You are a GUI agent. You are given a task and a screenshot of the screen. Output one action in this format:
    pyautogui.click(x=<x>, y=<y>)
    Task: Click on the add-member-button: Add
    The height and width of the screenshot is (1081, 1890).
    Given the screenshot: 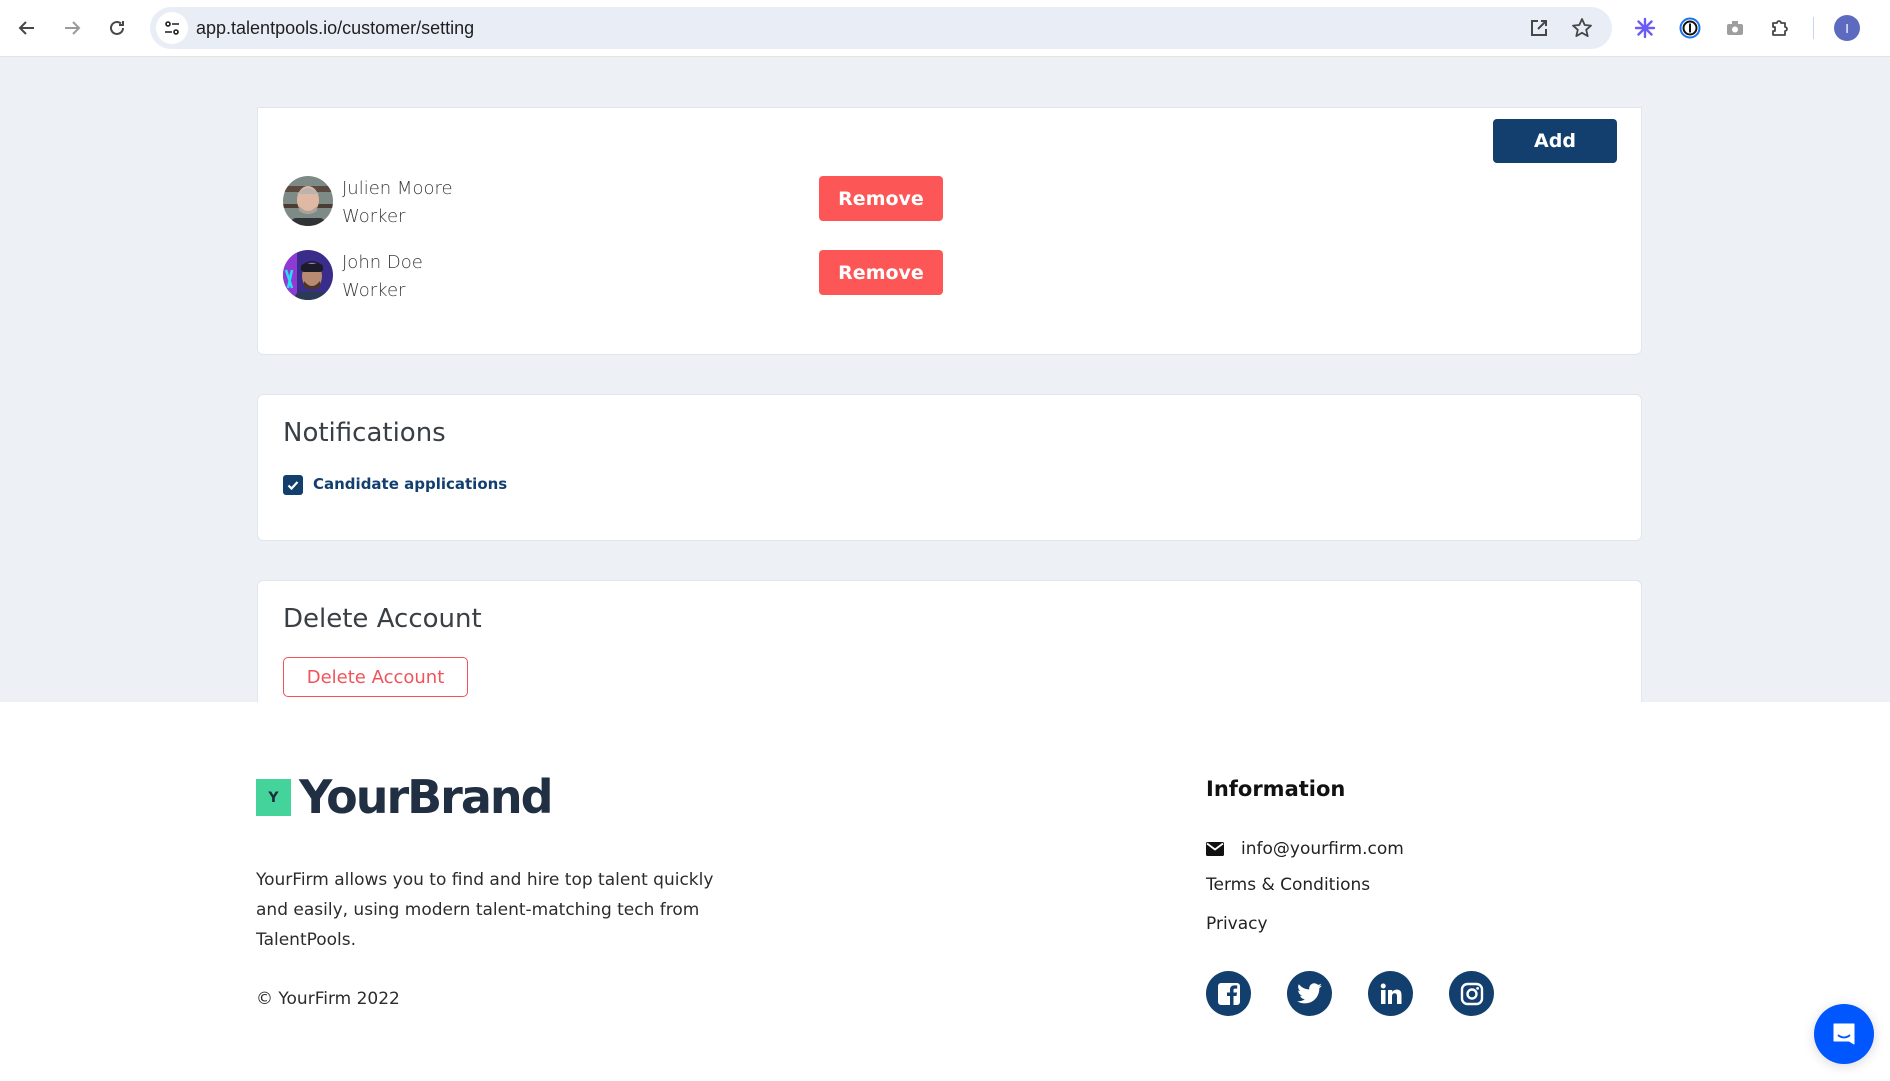 What is the action you would take?
    pyautogui.click(x=1555, y=141)
    